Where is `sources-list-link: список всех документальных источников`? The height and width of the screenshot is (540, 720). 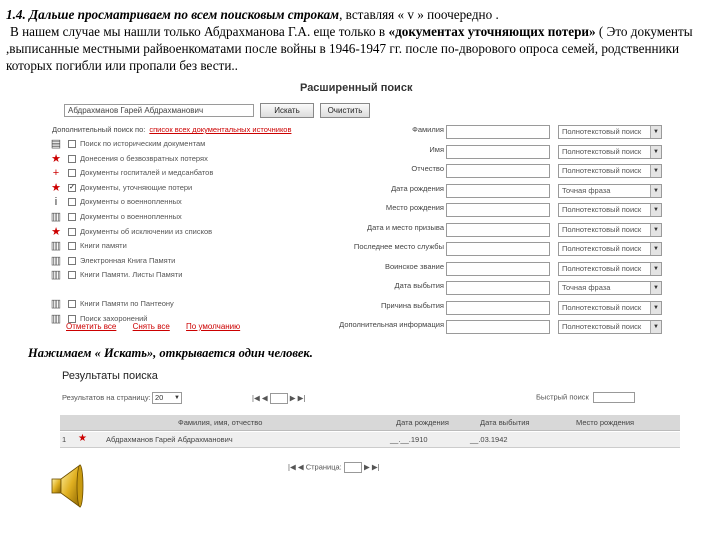 sources-list-link: список всех документальных источников is located at coordinates (220, 129).